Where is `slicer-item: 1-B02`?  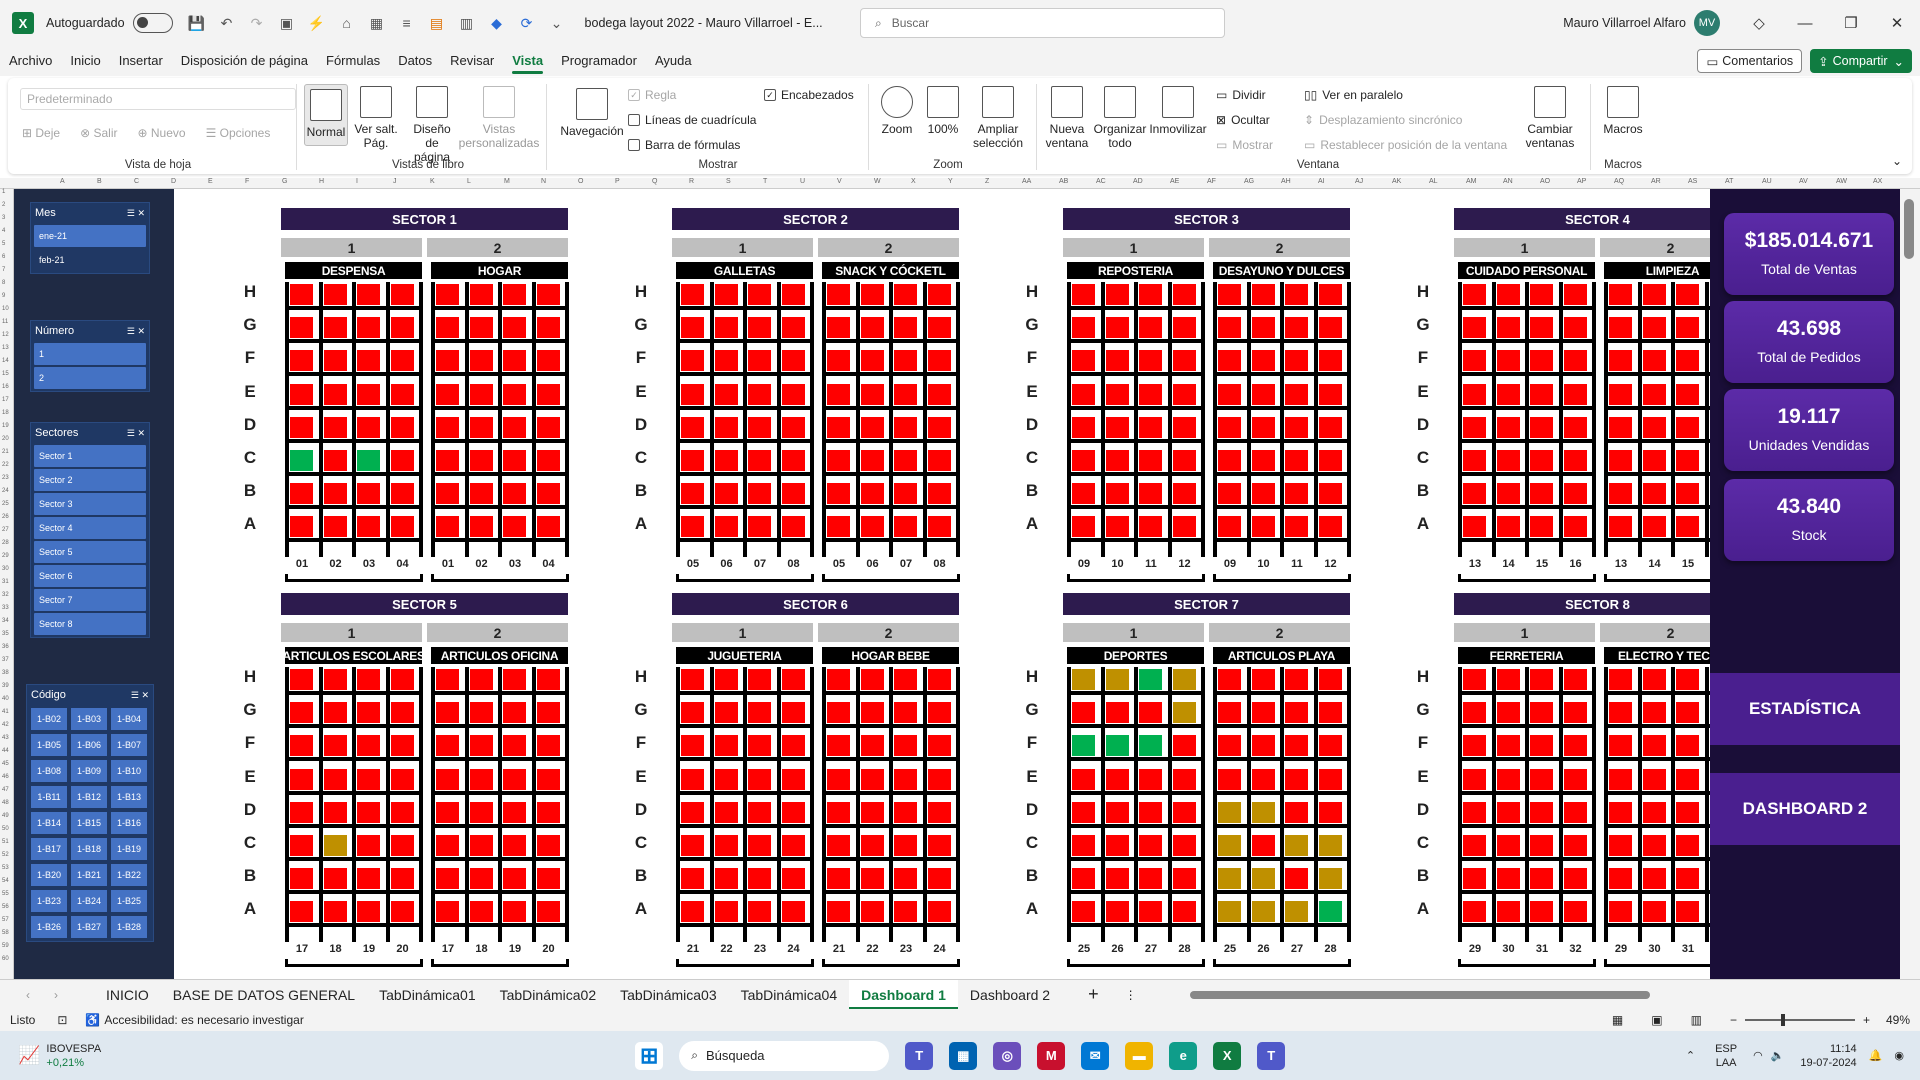
slicer-item: 1-B02 is located at coordinates (49, 719).